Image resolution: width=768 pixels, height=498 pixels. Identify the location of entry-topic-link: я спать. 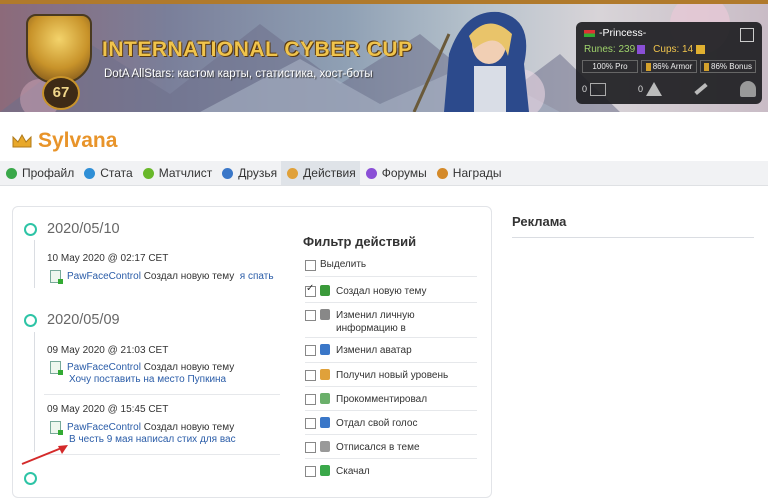
(257, 276).